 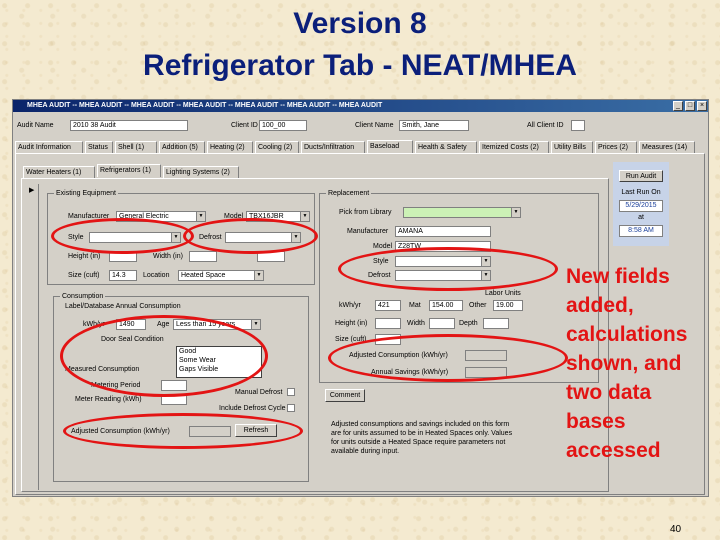 I want to click on tab-itemized-costs: Itemized Costs (2), so click(x=514, y=147).